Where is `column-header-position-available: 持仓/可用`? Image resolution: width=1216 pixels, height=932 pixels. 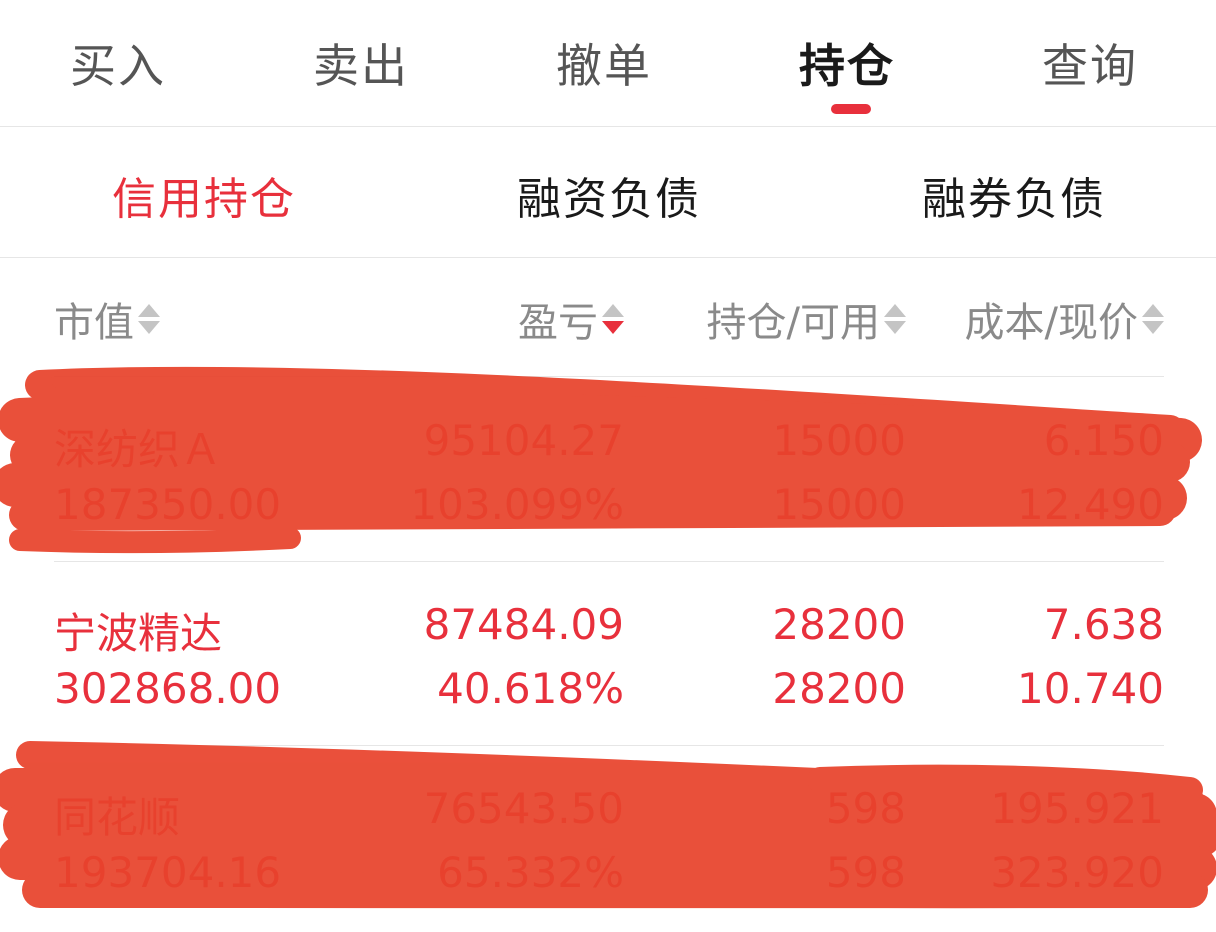 column-header-position-available: 持仓/可用 is located at coordinates (806, 319).